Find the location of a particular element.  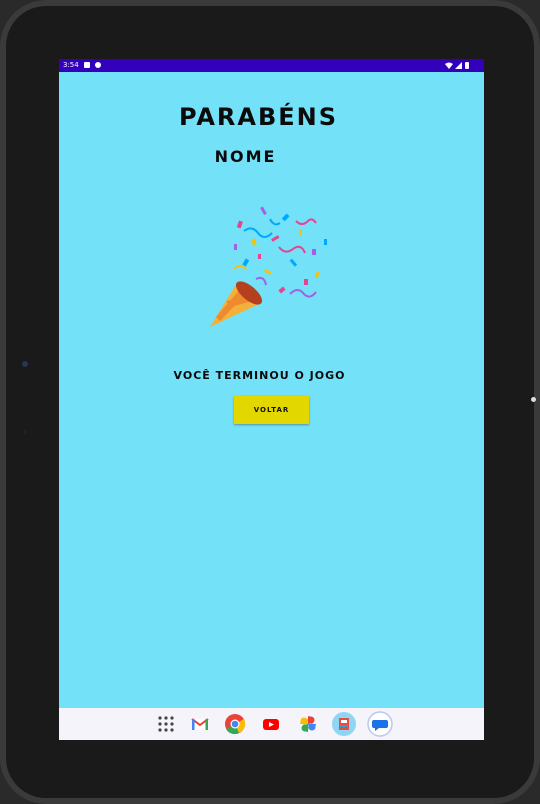

youtube-icon is located at coordinates (271, 724).